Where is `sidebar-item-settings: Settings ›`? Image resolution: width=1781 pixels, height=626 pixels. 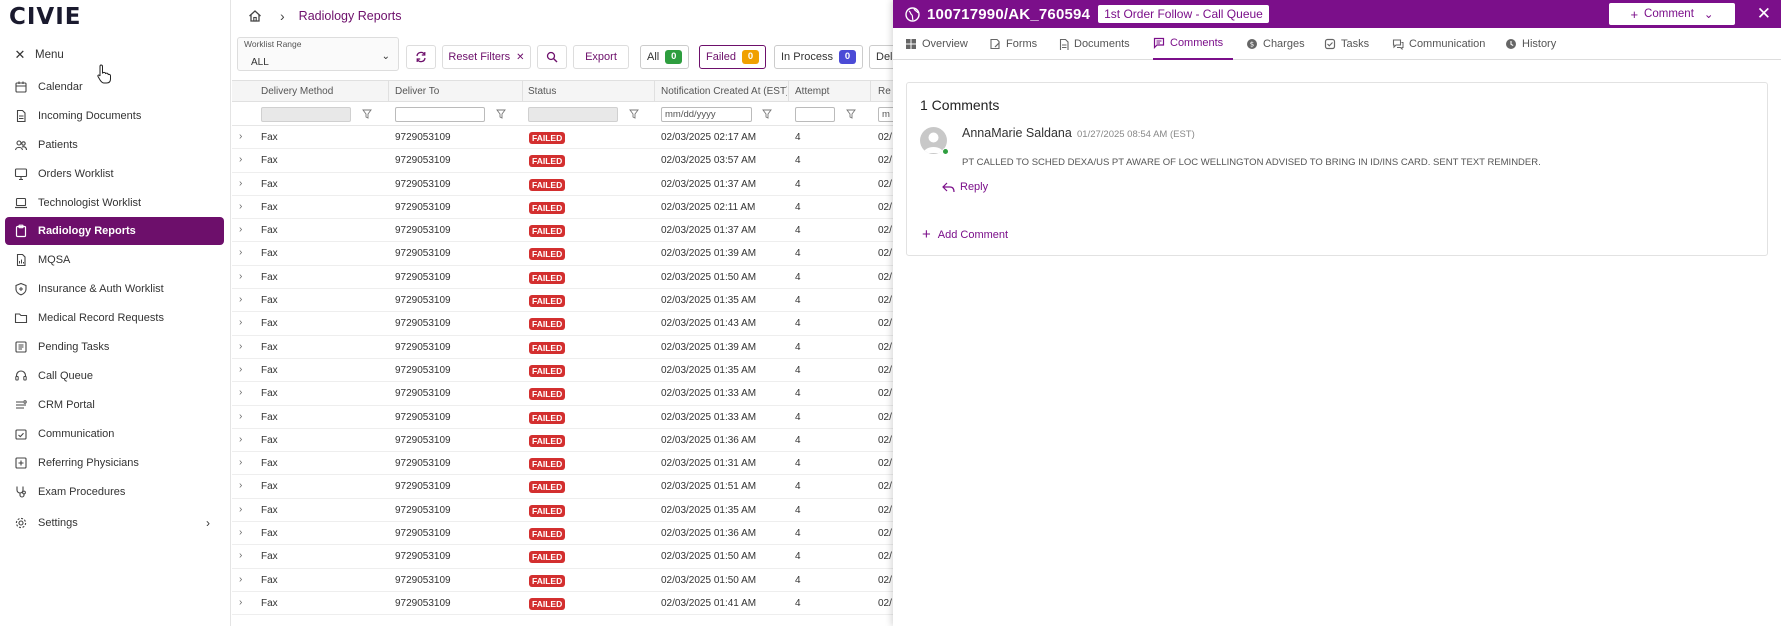
sidebar-item-settings: Settings › is located at coordinates (114, 522).